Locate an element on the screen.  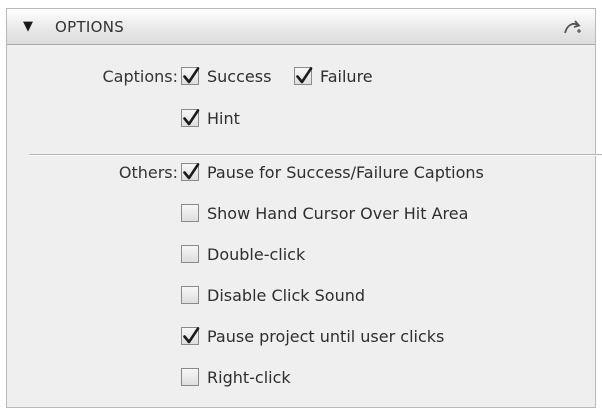
checkbox-right-click is located at coordinates (190, 377).